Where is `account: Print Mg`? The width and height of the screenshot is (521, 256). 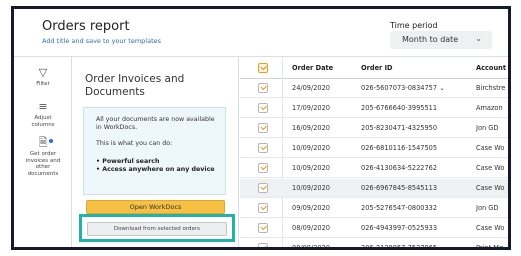
account: Print Mg is located at coordinates (490, 247).